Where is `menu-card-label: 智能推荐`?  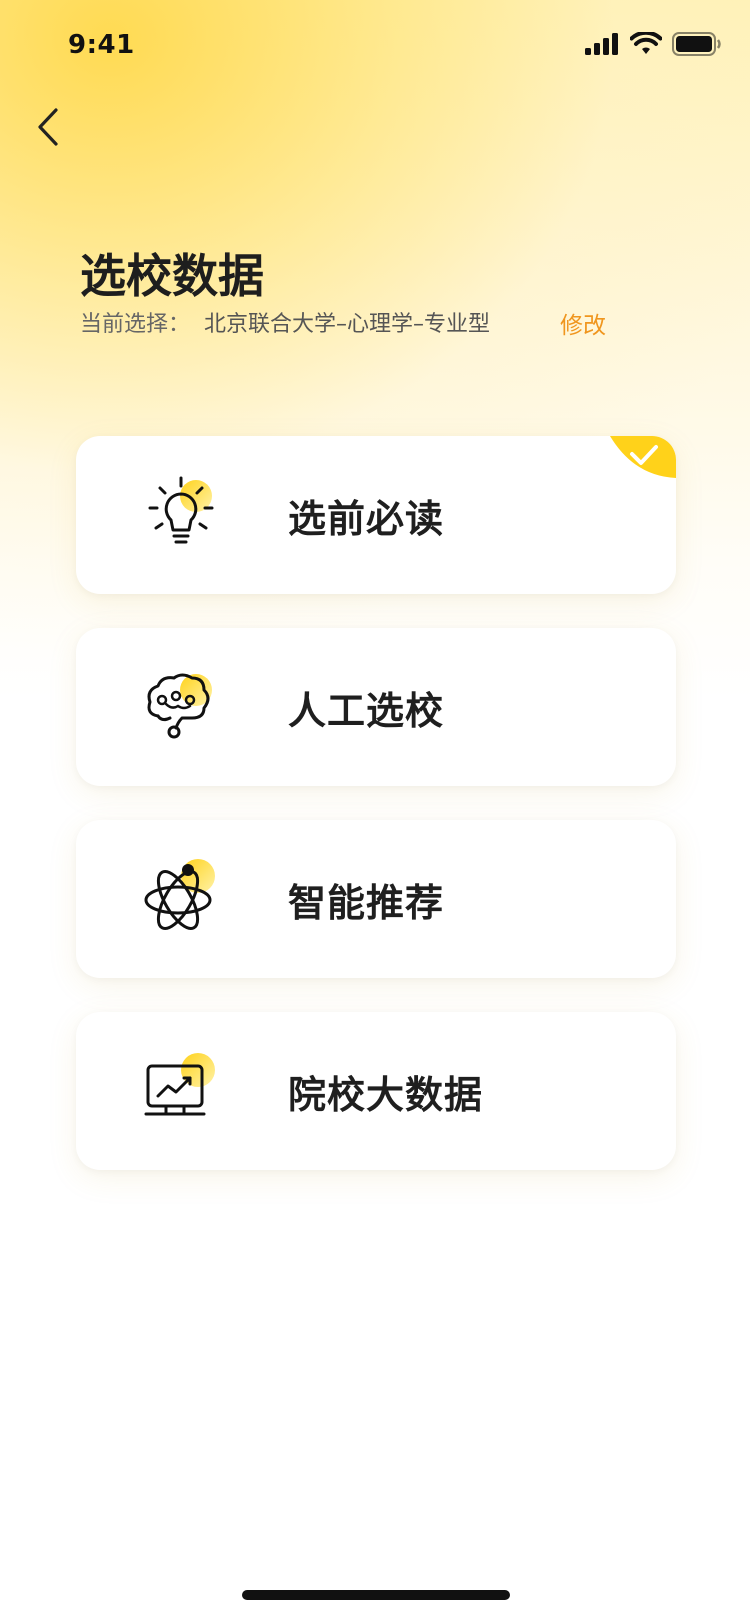 menu-card-label: 智能推荐 is located at coordinates (366, 903).